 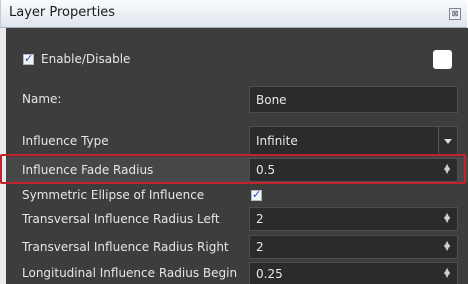 I want to click on name-value: Bone, so click(x=271, y=100).